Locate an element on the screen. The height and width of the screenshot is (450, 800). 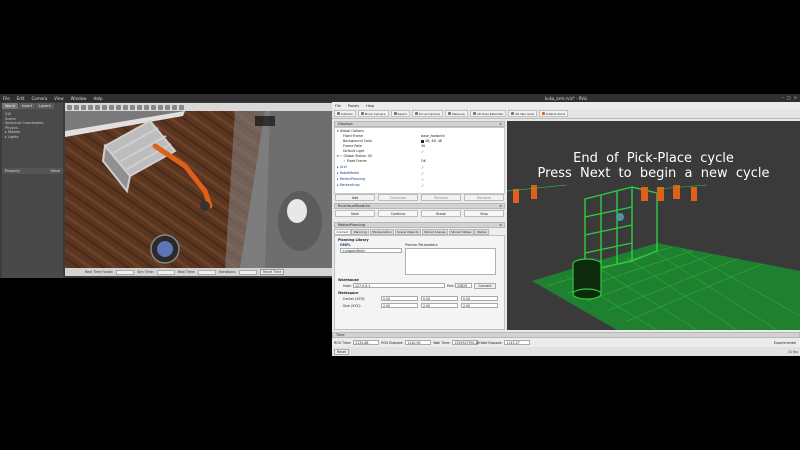
center-label: Center (XYZ): is located at coordinates (354, 299).